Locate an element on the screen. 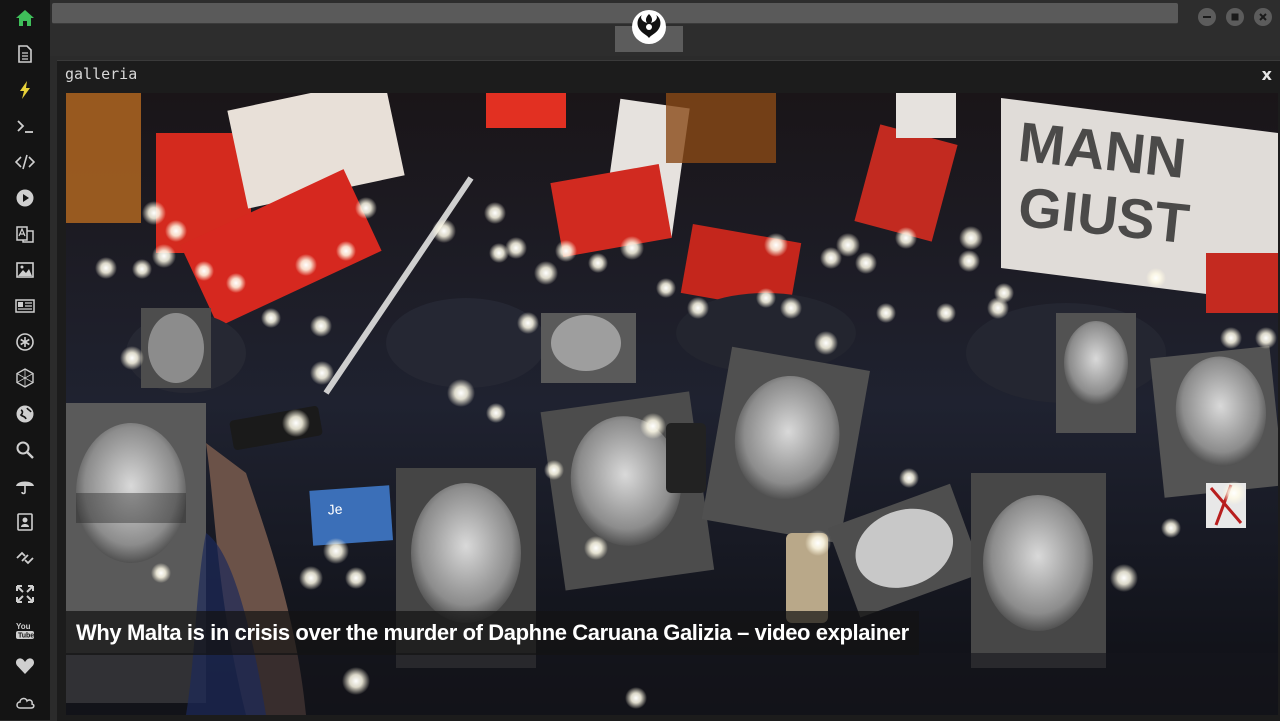 The width and height of the screenshot is (1280, 721). expand-icon is located at coordinates (25, 594).